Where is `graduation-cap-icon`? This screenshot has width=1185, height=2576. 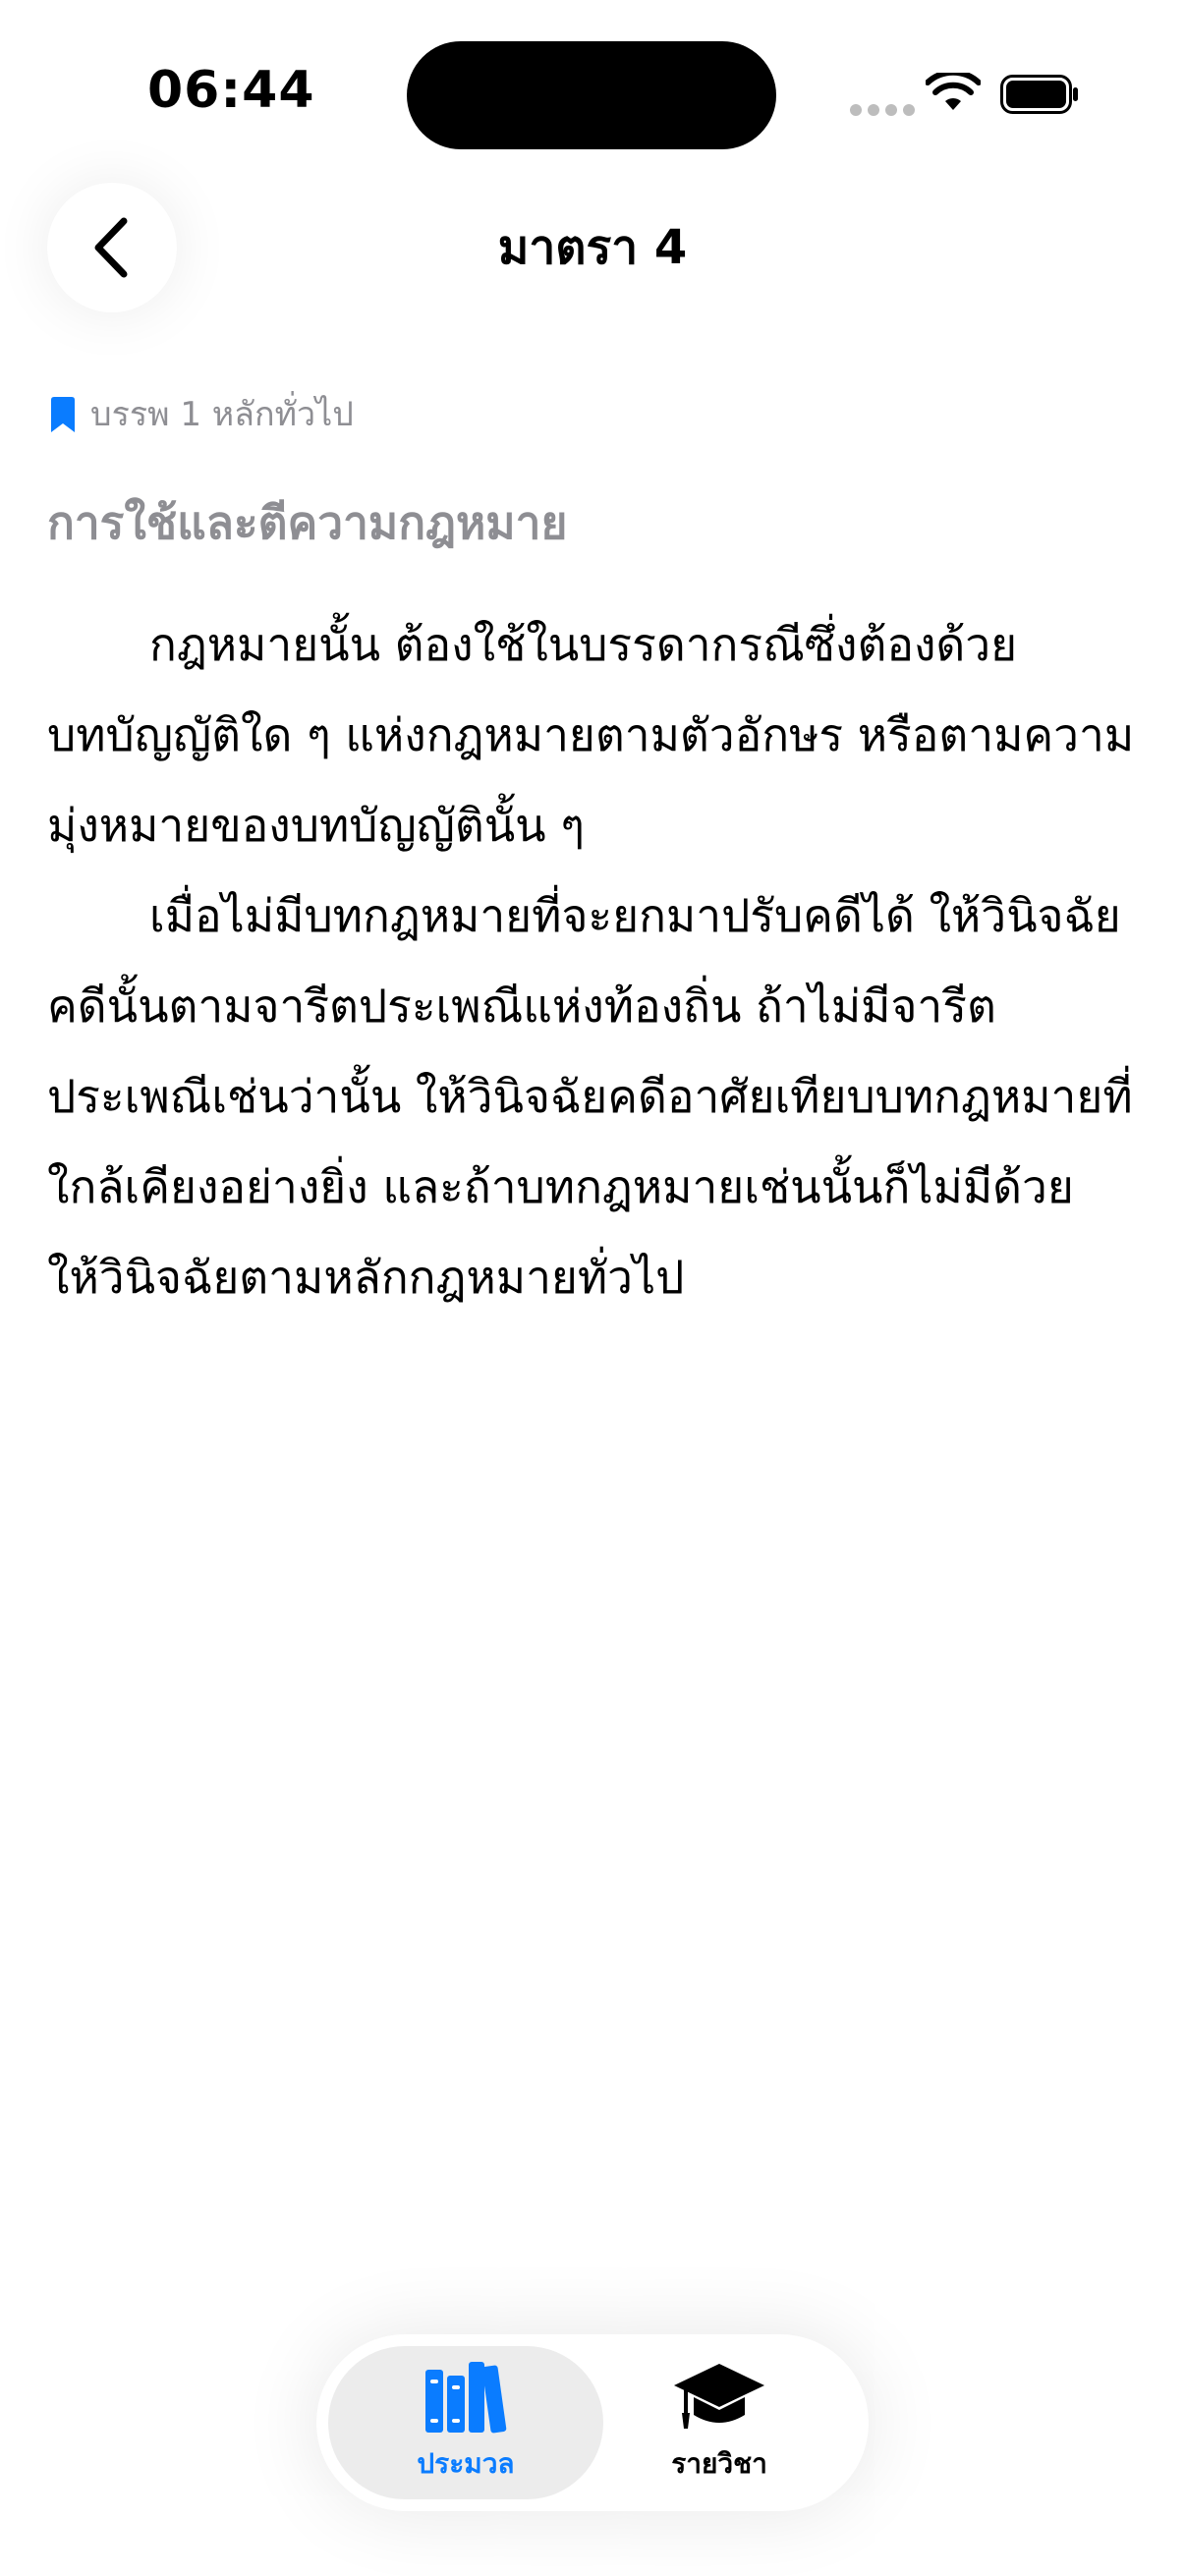
graduation-cap-icon is located at coordinates (719, 2396).